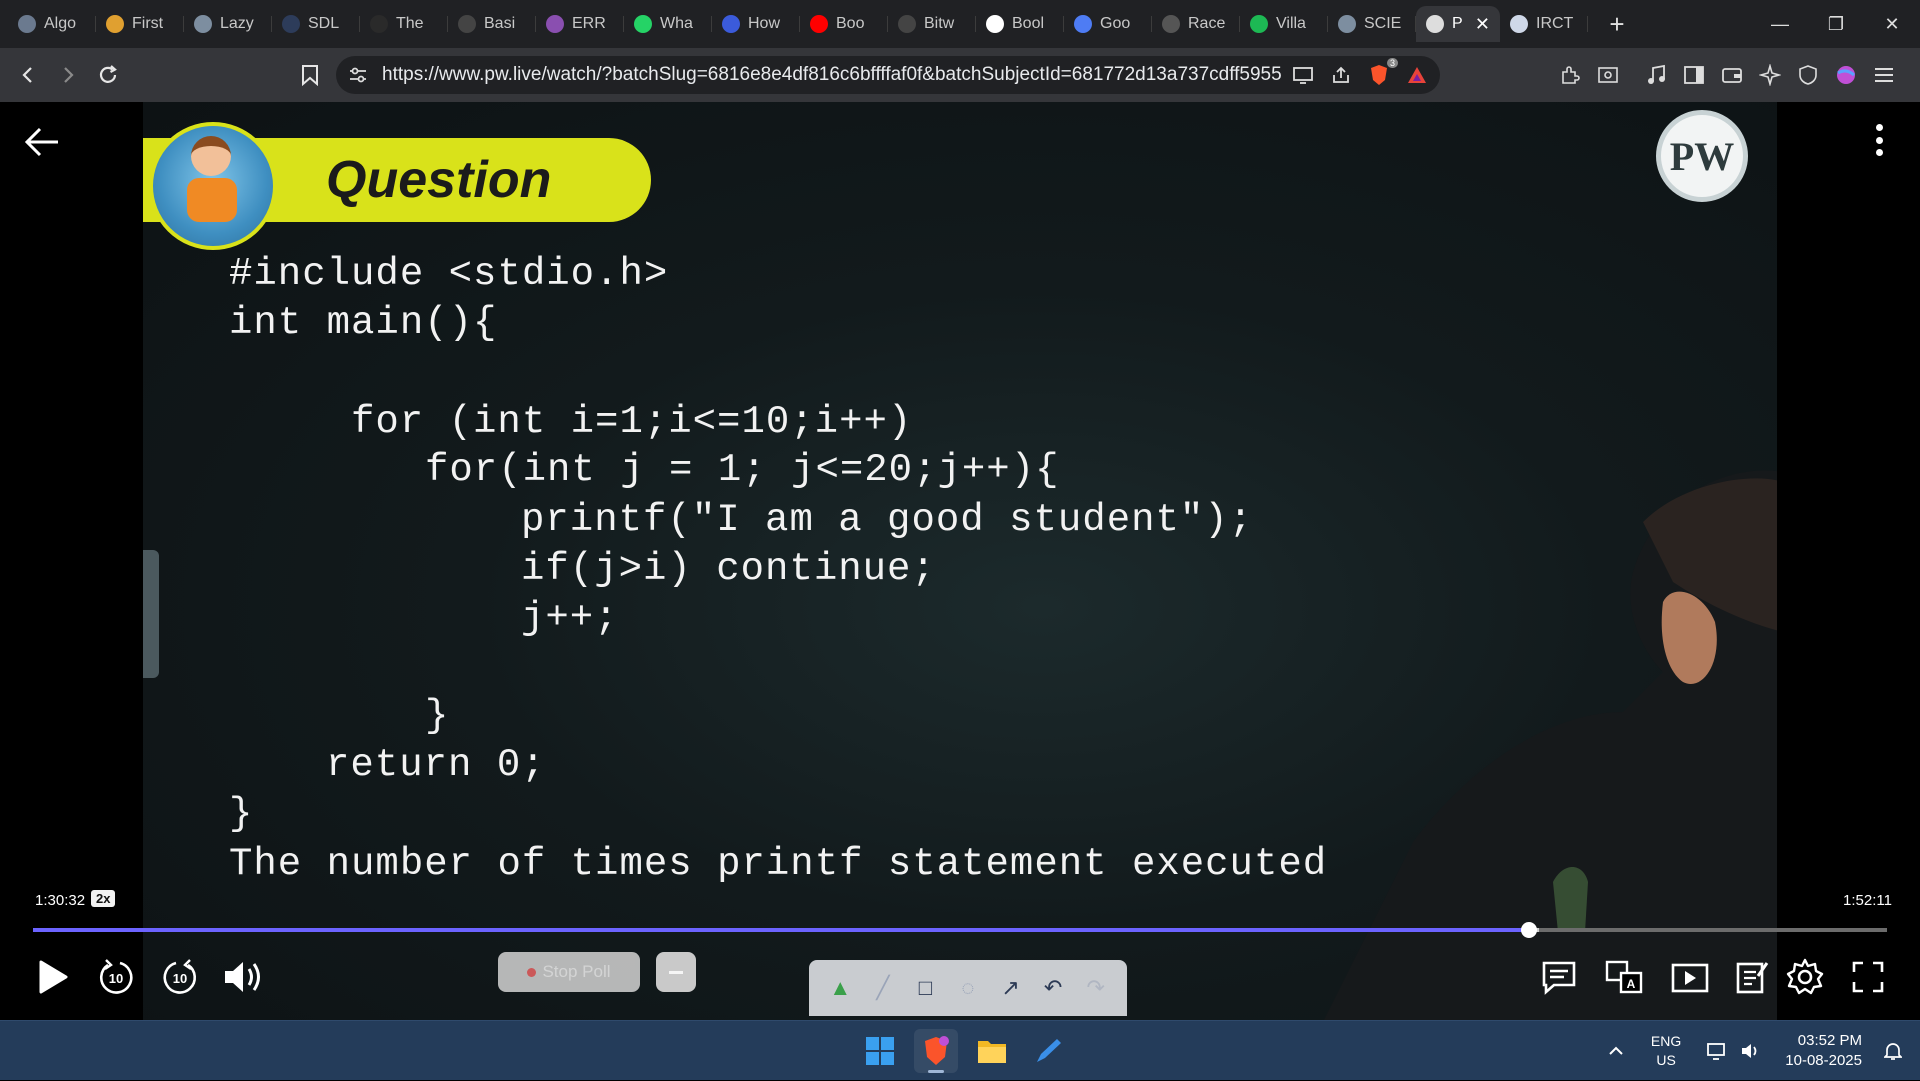 The width and height of the screenshot is (1920, 1081). What do you see at coordinates (1690, 977) in the screenshot?
I see `video-list-button` at bounding box center [1690, 977].